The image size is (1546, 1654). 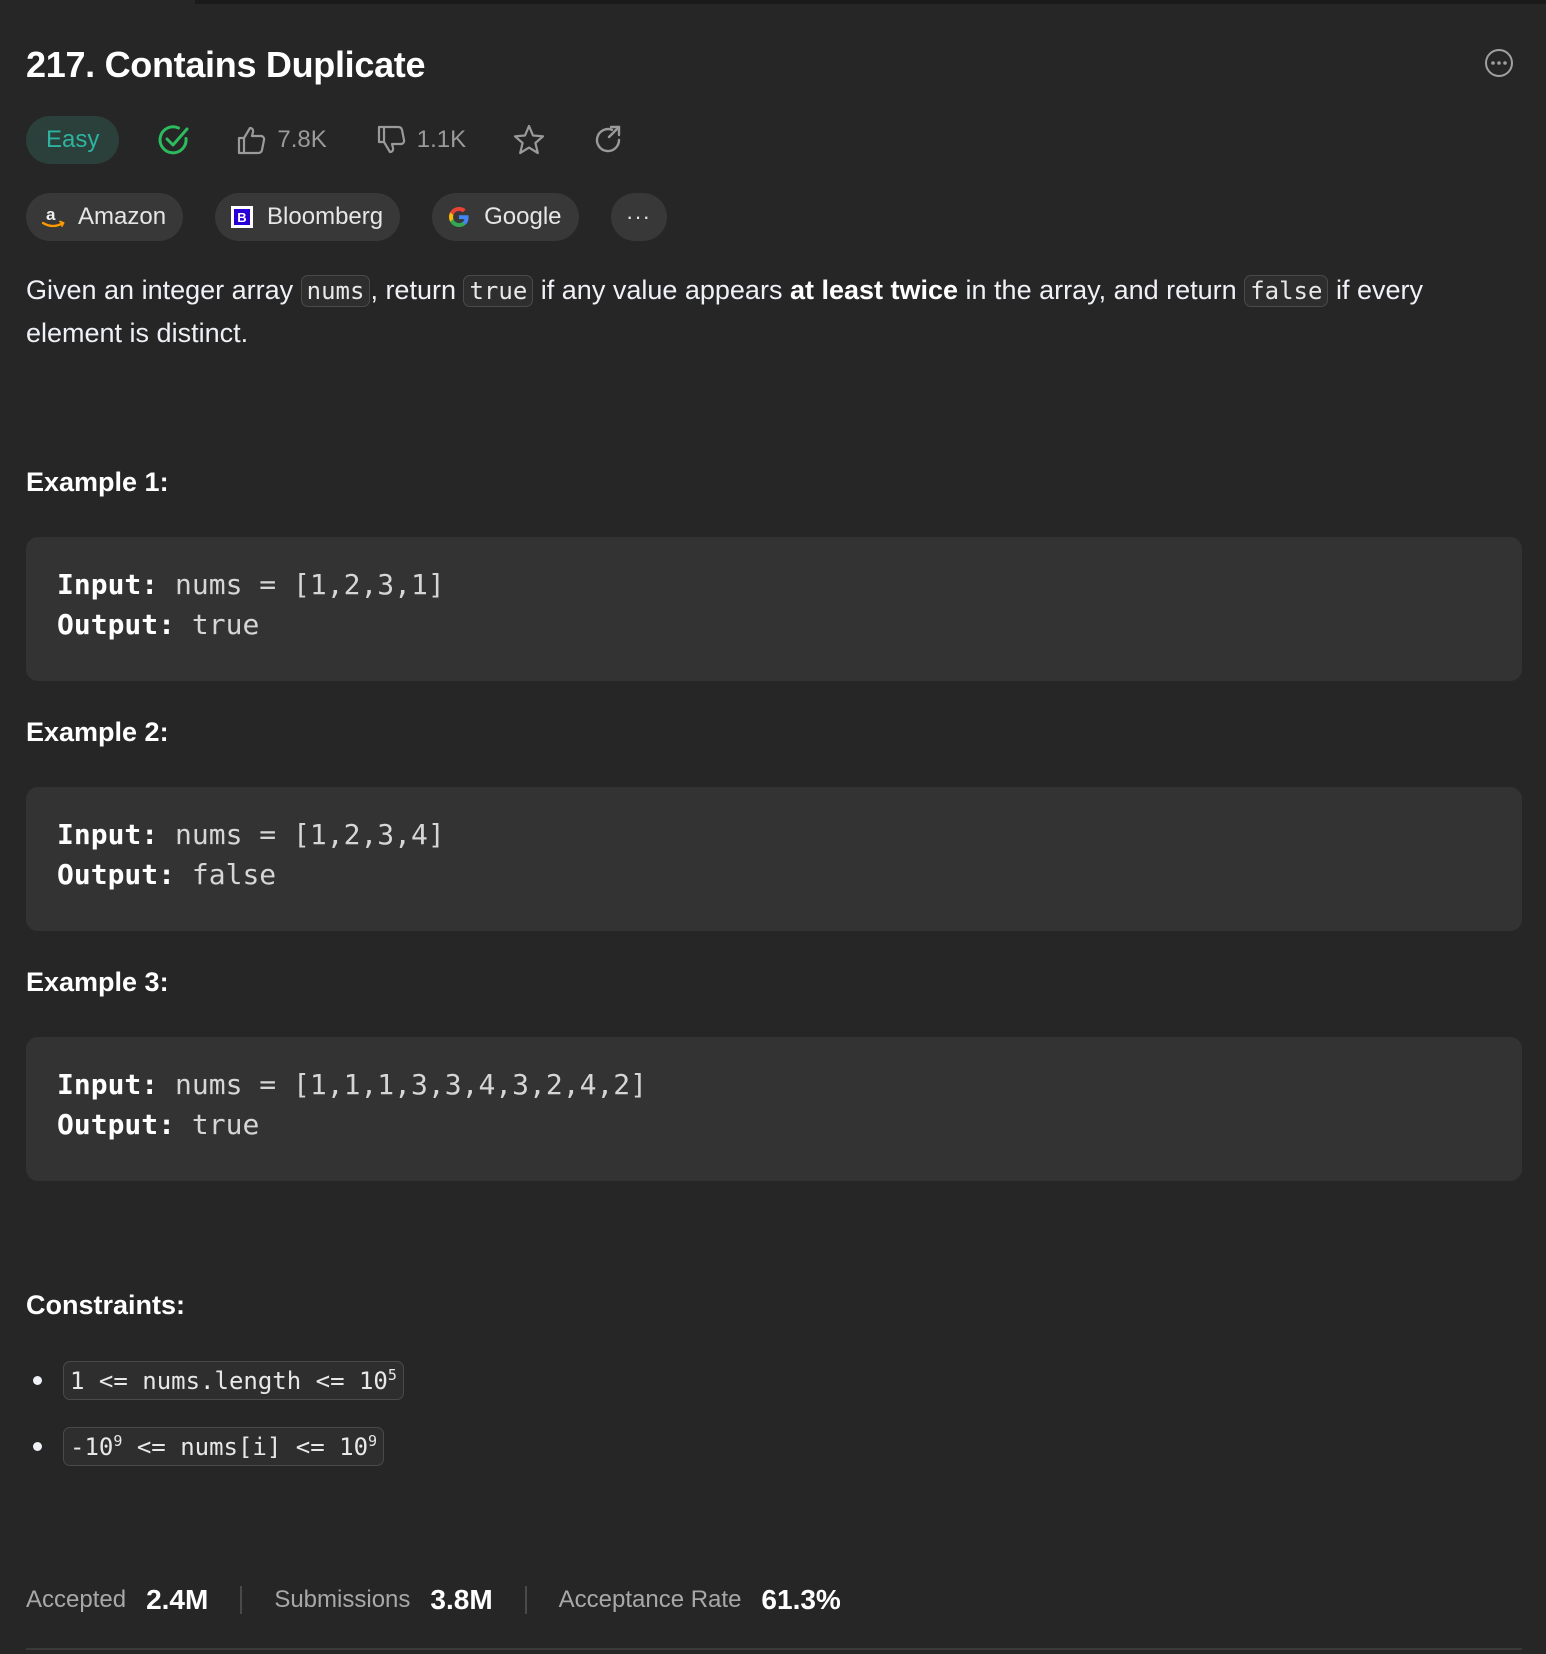 I want to click on bottom-divider, so click(x=774, y=1649).